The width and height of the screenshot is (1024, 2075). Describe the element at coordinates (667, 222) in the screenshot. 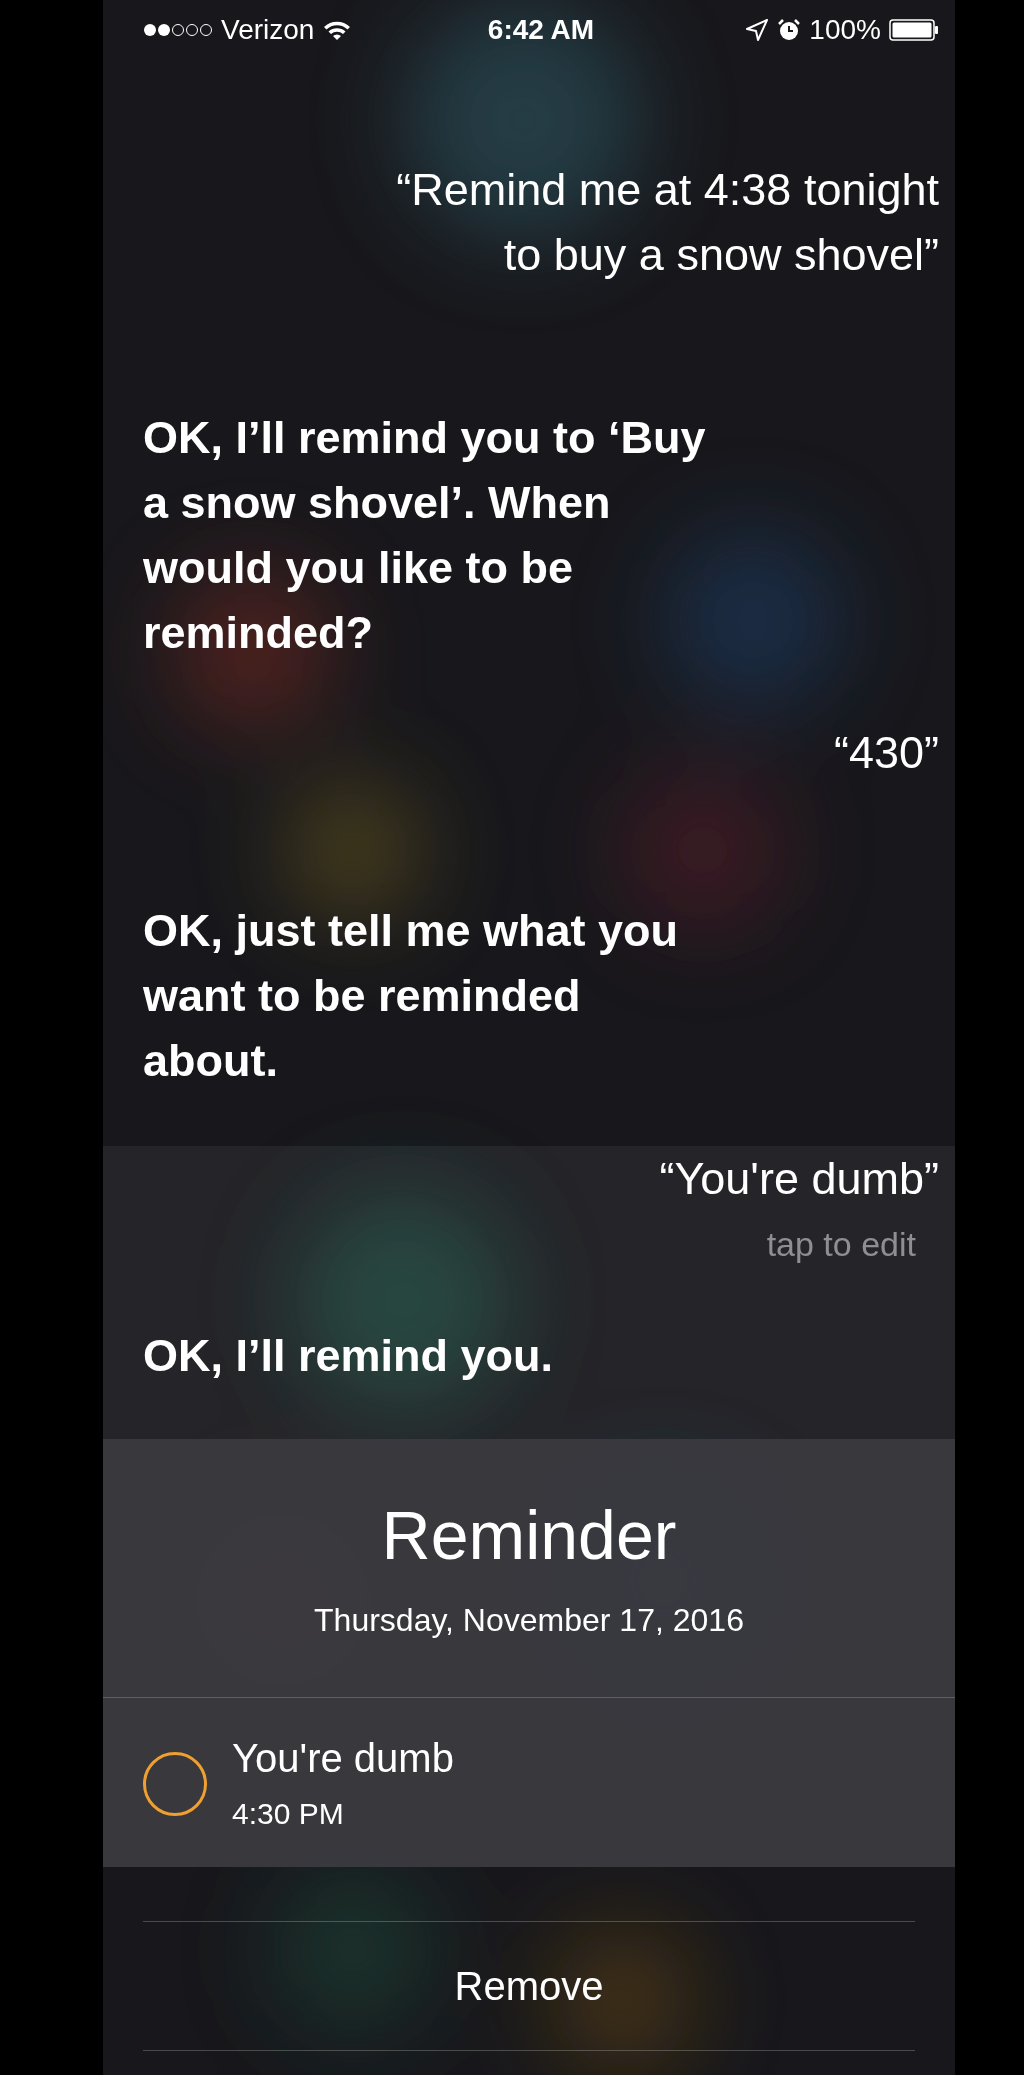

I see `spoken-request: “Remind me at 4:38 tonight to buy a snow shovel”` at that location.